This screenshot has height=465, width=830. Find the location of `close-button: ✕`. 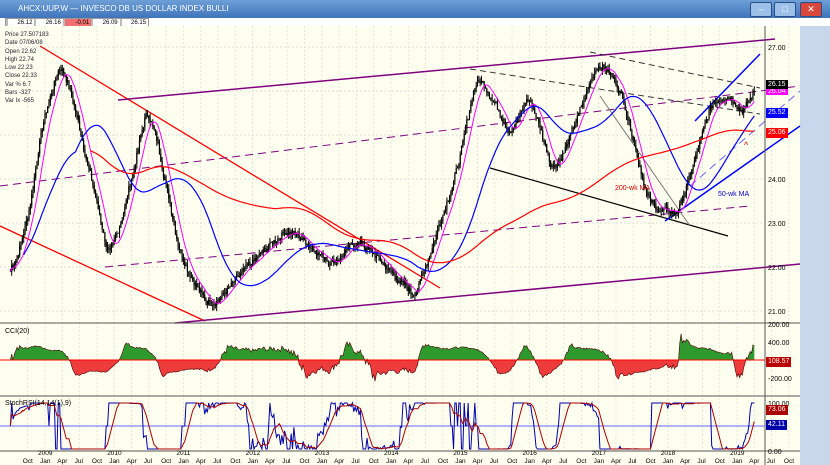

close-button: ✕ is located at coordinates (811, 9).